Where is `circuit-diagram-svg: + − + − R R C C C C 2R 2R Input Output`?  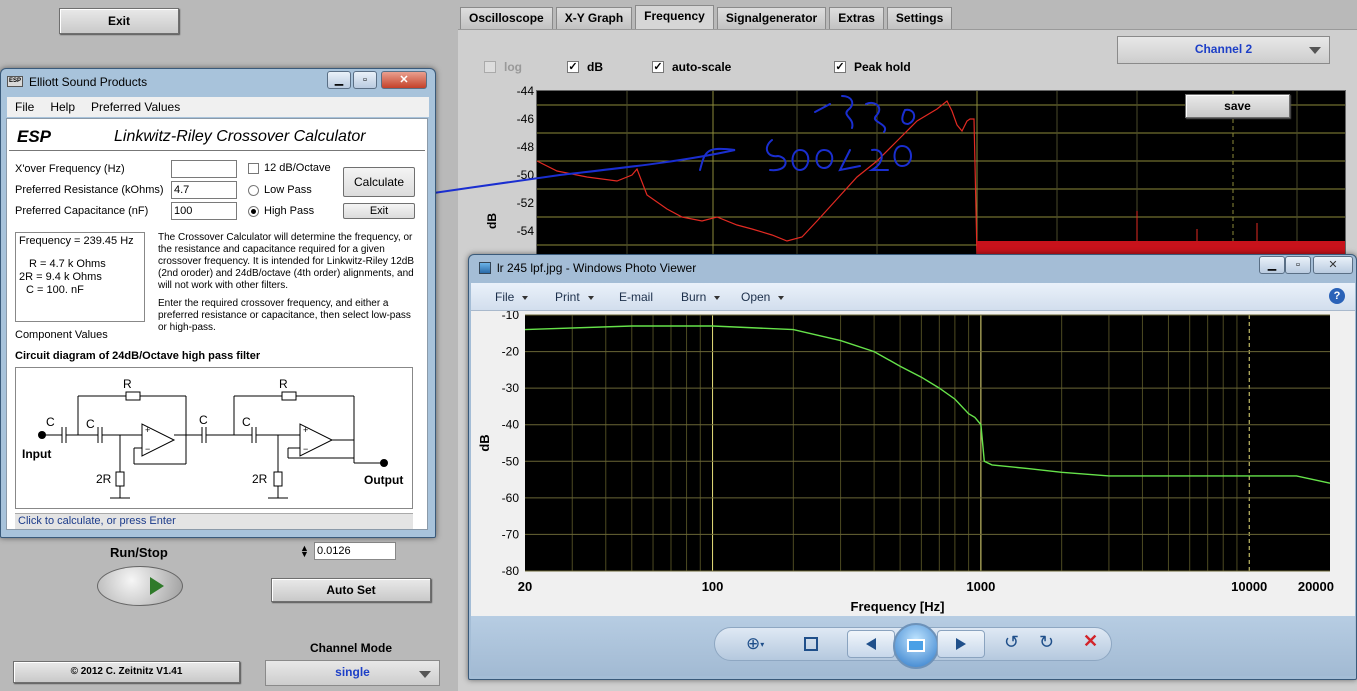 circuit-diagram-svg: + − + − R R C C C C 2R 2R Input Output is located at coordinates (212, 438).